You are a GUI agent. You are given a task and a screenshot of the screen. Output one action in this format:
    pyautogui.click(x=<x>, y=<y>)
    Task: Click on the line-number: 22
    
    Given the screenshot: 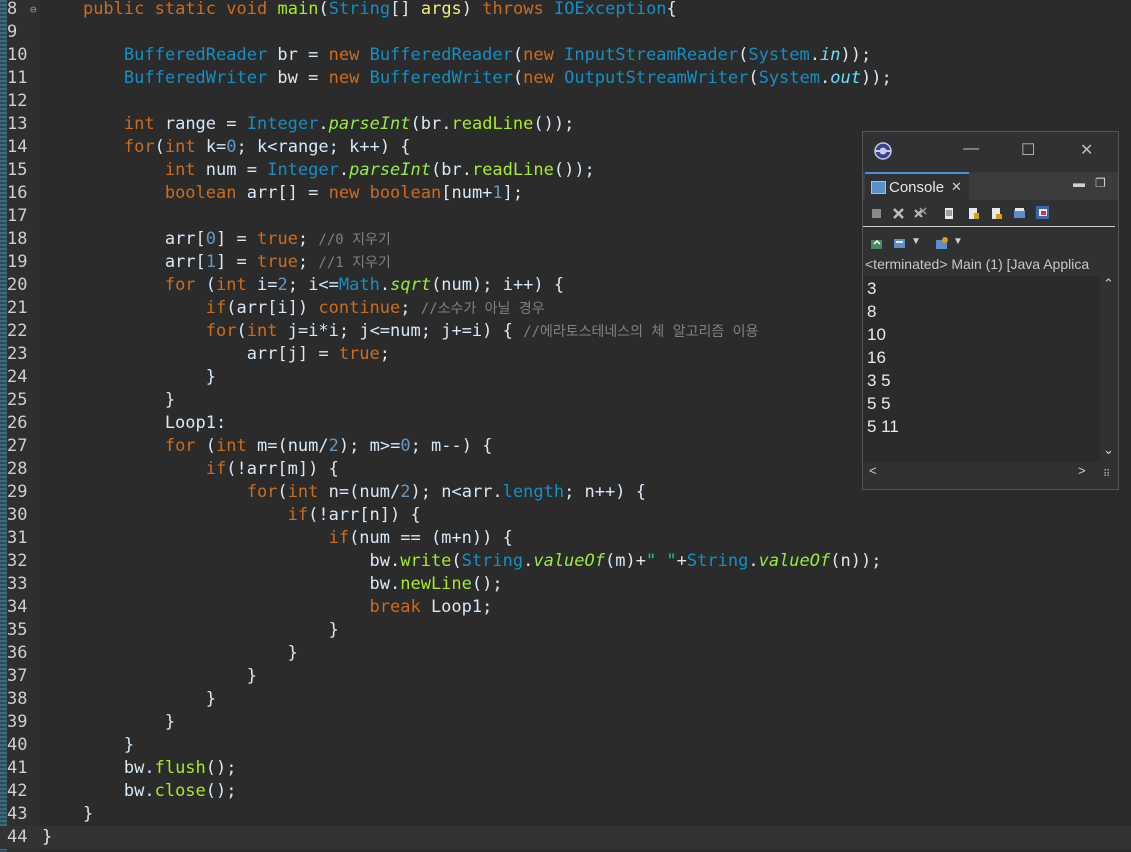 What is the action you would take?
    pyautogui.click(x=17, y=331)
    